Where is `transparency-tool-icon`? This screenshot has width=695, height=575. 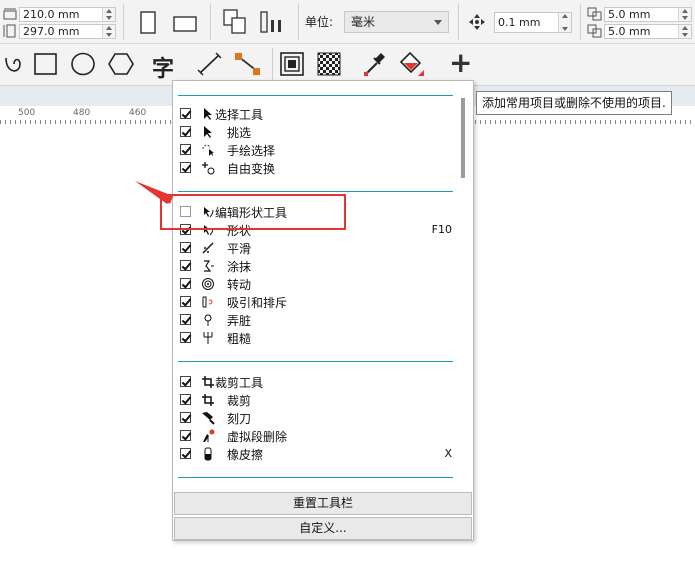 transparency-tool-icon is located at coordinates (329, 64).